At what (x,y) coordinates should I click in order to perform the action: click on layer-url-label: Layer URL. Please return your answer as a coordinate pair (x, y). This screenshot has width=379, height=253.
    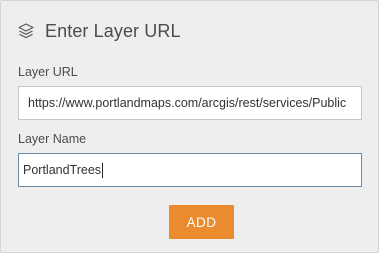
    Looking at the image, I should click on (48, 72).